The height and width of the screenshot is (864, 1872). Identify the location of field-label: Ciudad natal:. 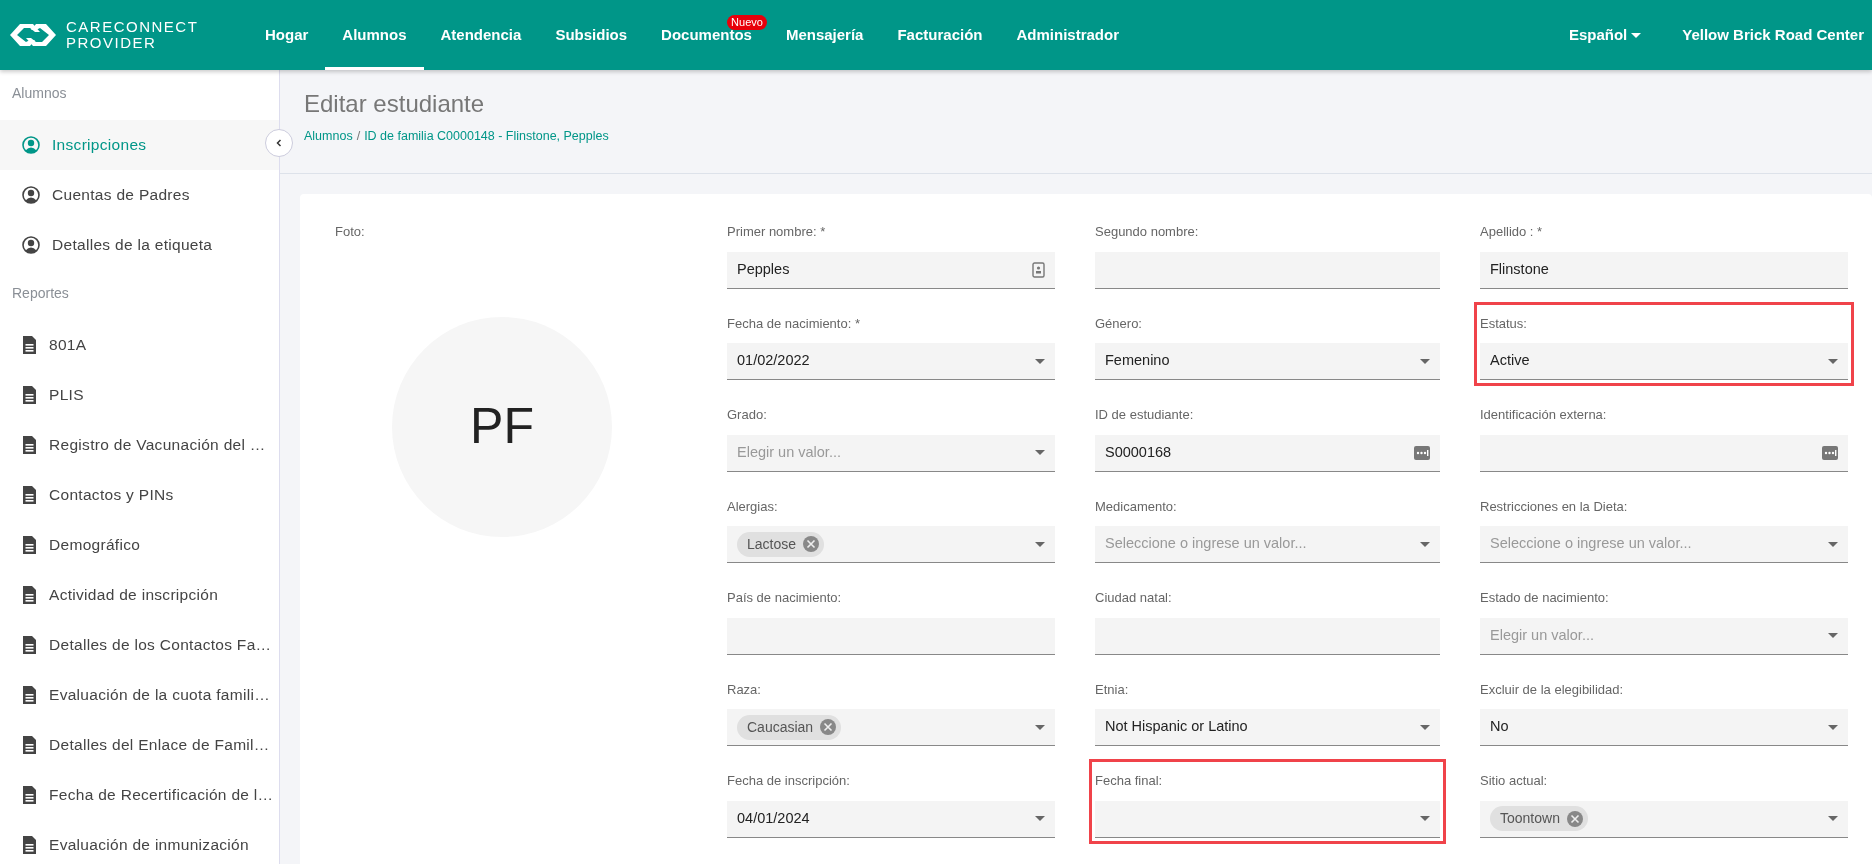
(1134, 598).